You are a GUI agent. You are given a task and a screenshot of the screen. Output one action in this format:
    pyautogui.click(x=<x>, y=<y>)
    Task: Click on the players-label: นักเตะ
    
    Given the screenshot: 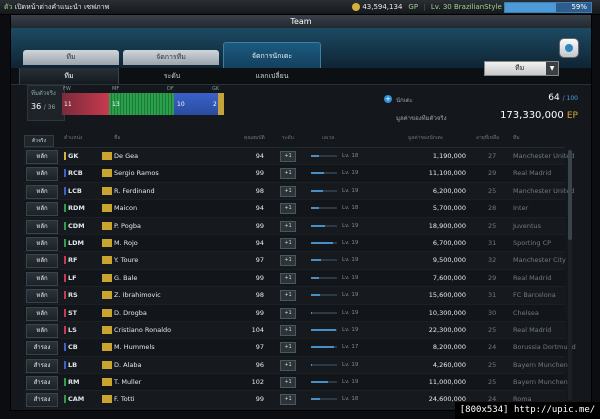 What is the action you would take?
    pyautogui.click(x=404, y=100)
    